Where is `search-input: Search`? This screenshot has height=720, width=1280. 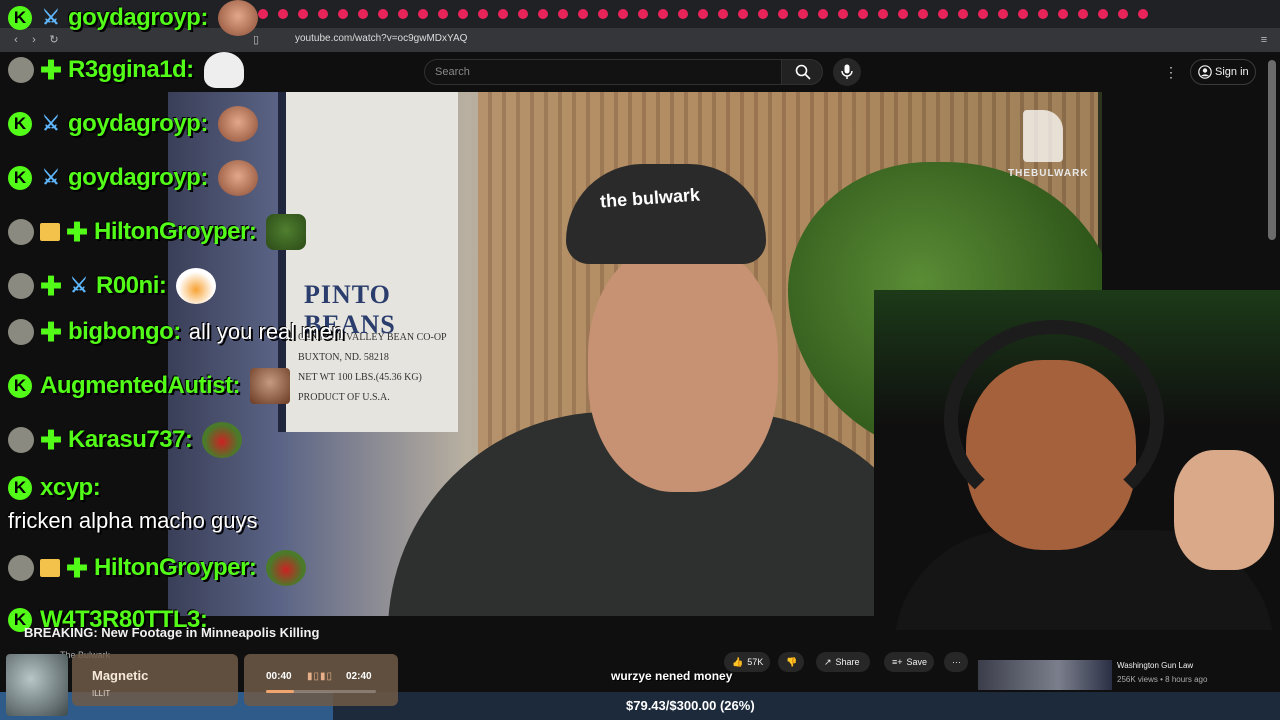 search-input: Search is located at coordinates (603, 72).